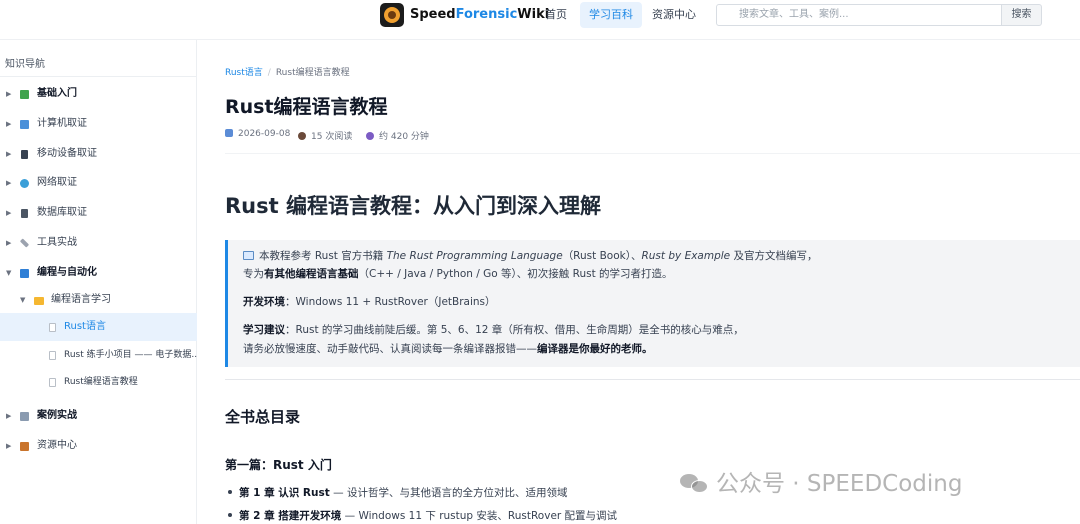  Describe the element at coordinates (396, 492) in the screenshot. I see `list-item: 第 1 章 认识 Rust — 设计哲学、与其他语言的全方位对比、适用领域` at that location.